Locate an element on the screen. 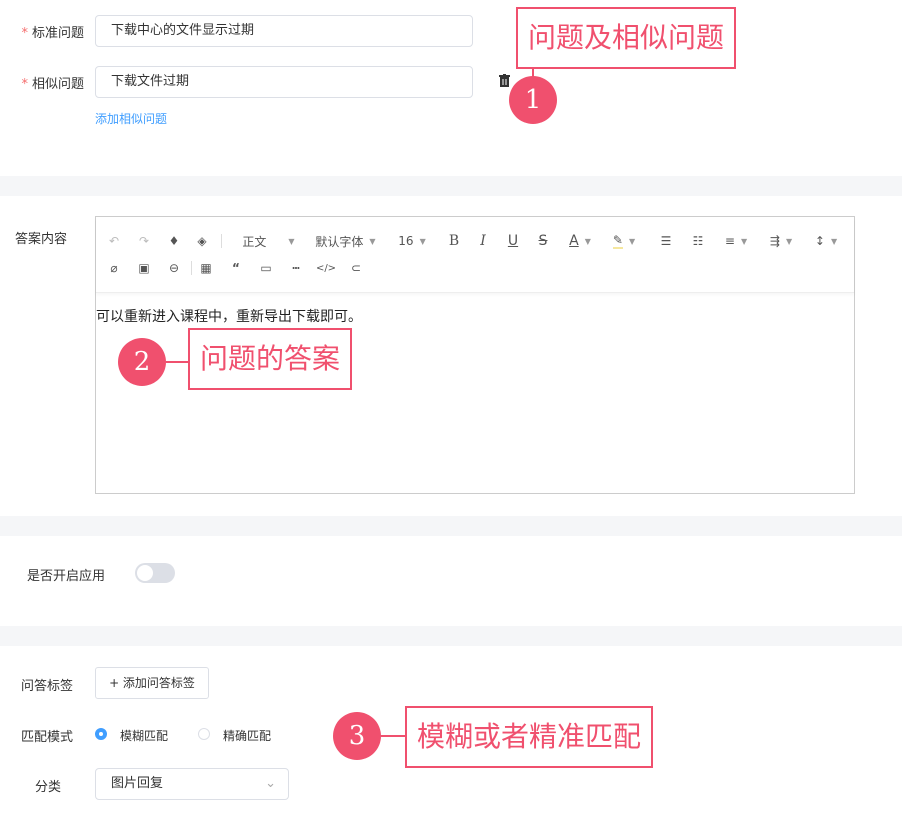 The image size is (902, 823). add-similar-question-link: 添加相似问题 is located at coordinates (131, 118).